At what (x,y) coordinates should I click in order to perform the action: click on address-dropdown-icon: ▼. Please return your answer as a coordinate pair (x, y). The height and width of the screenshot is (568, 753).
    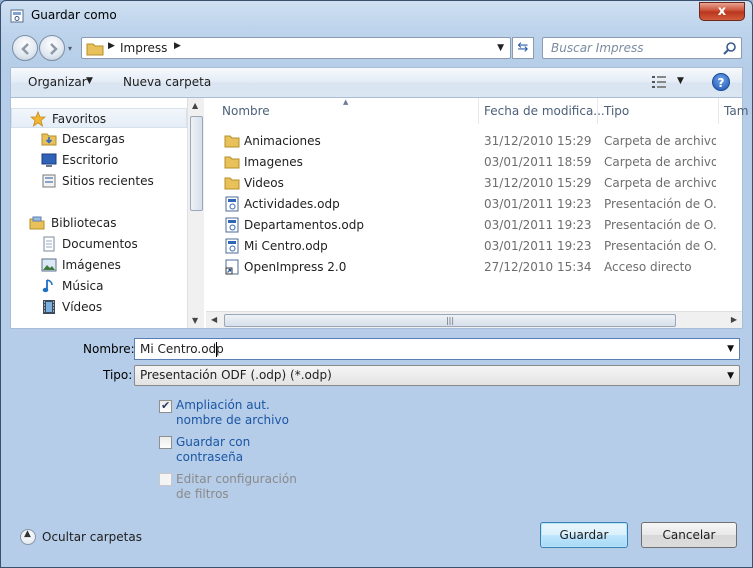
    Looking at the image, I should click on (500, 48).